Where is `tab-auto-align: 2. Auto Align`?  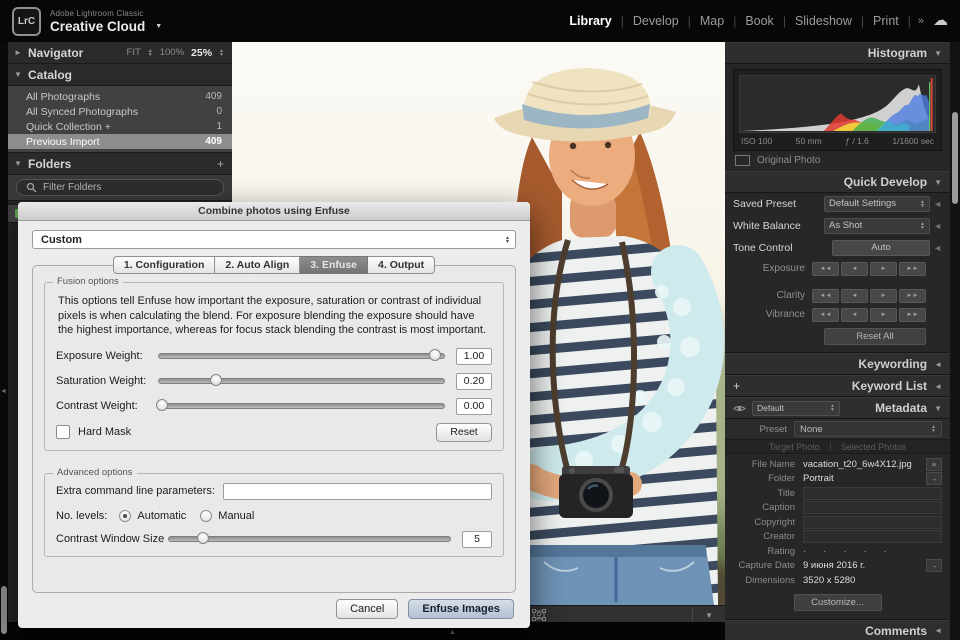 tab-auto-align: 2. Auto Align is located at coordinates (258, 265).